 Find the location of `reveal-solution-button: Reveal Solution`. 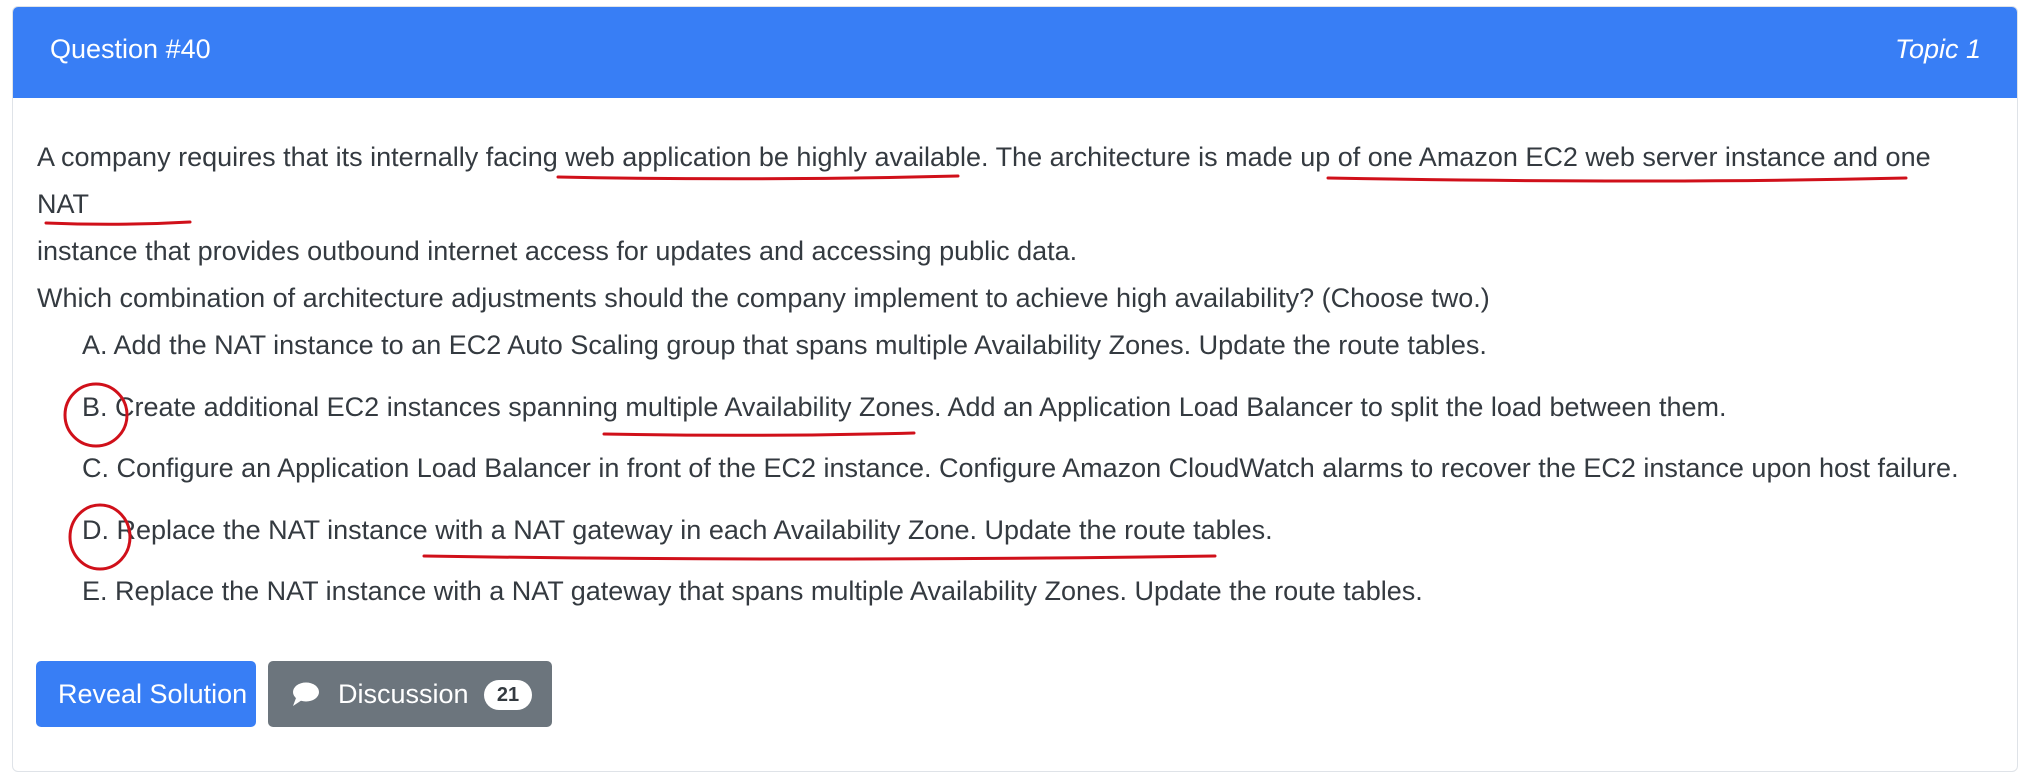

reveal-solution-button: Reveal Solution is located at coordinates (146, 694).